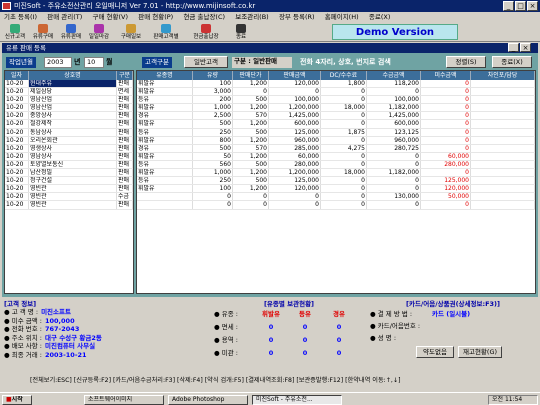  What do you see at coordinates (508, 6) in the screenshot?
I see `minimize-button: _` at bounding box center [508, 6].